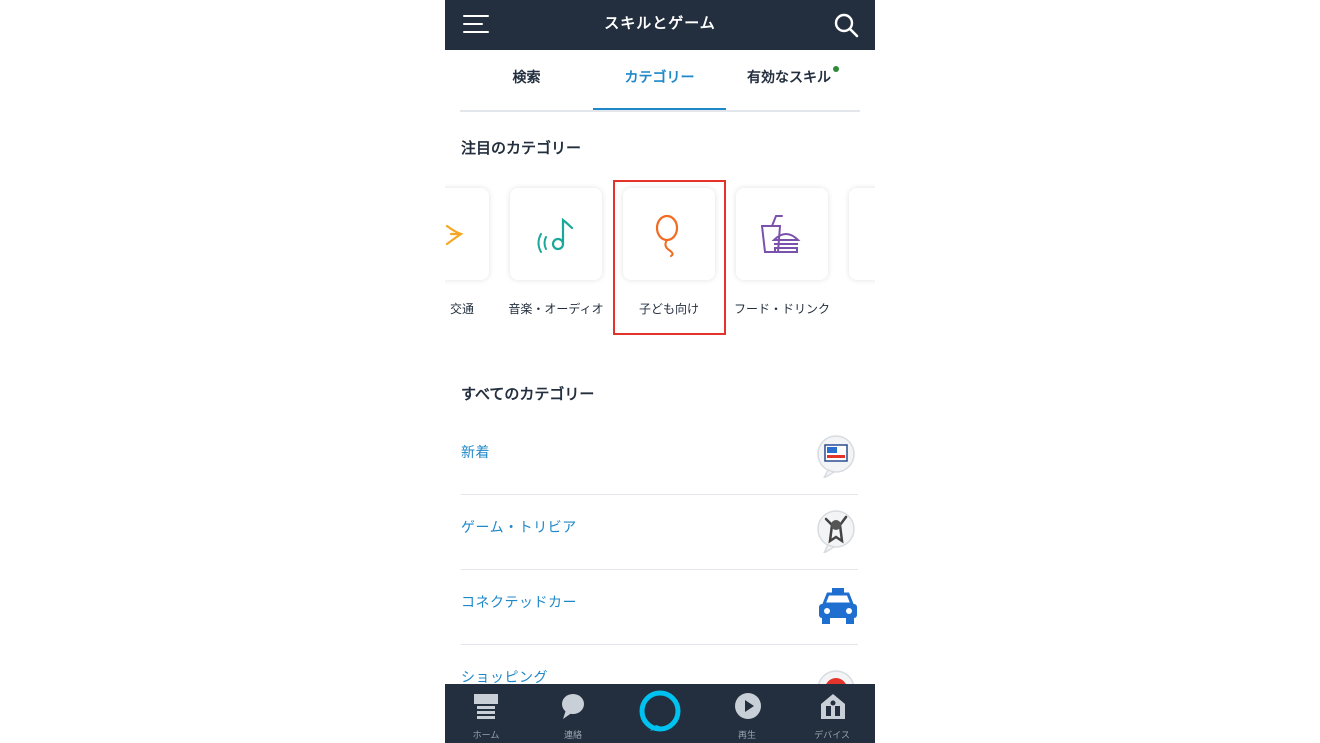  I want to click on taxi-icon, so click(836, 606).